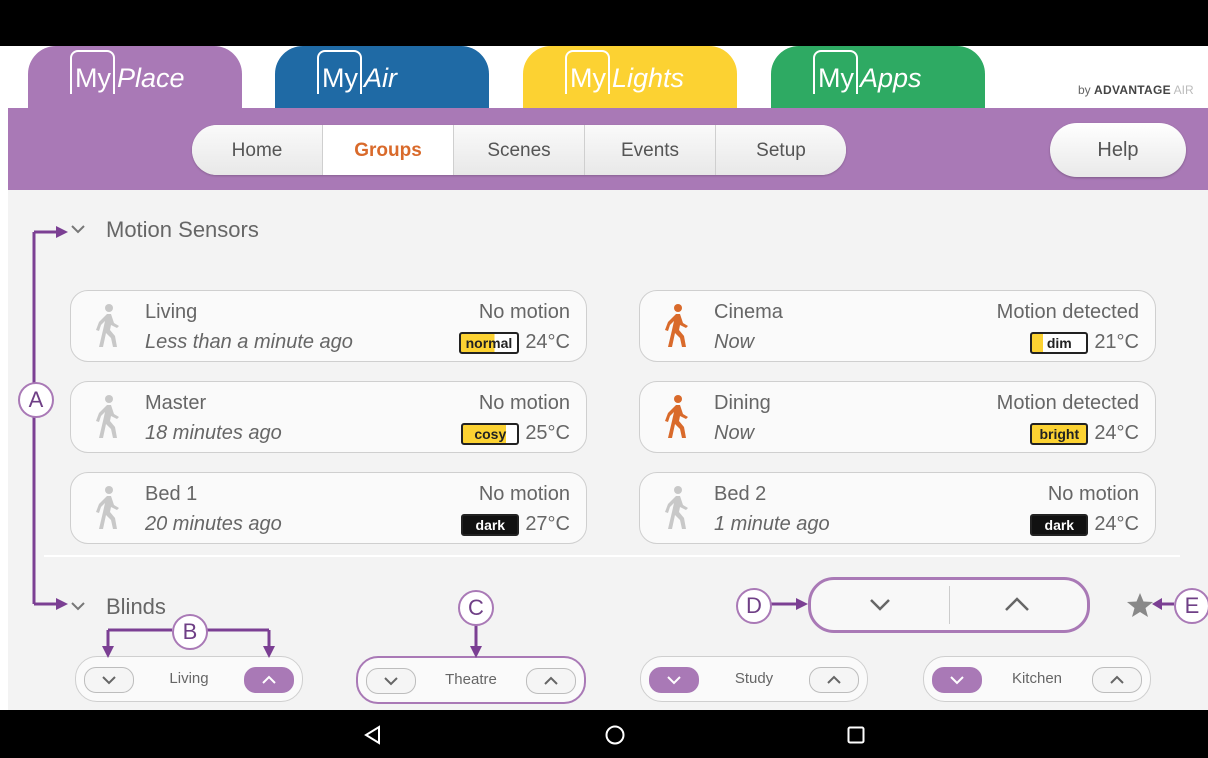 The height and width of the screenshot is (758, 1208). I want to click on callout-d: D, so click(754, 606).